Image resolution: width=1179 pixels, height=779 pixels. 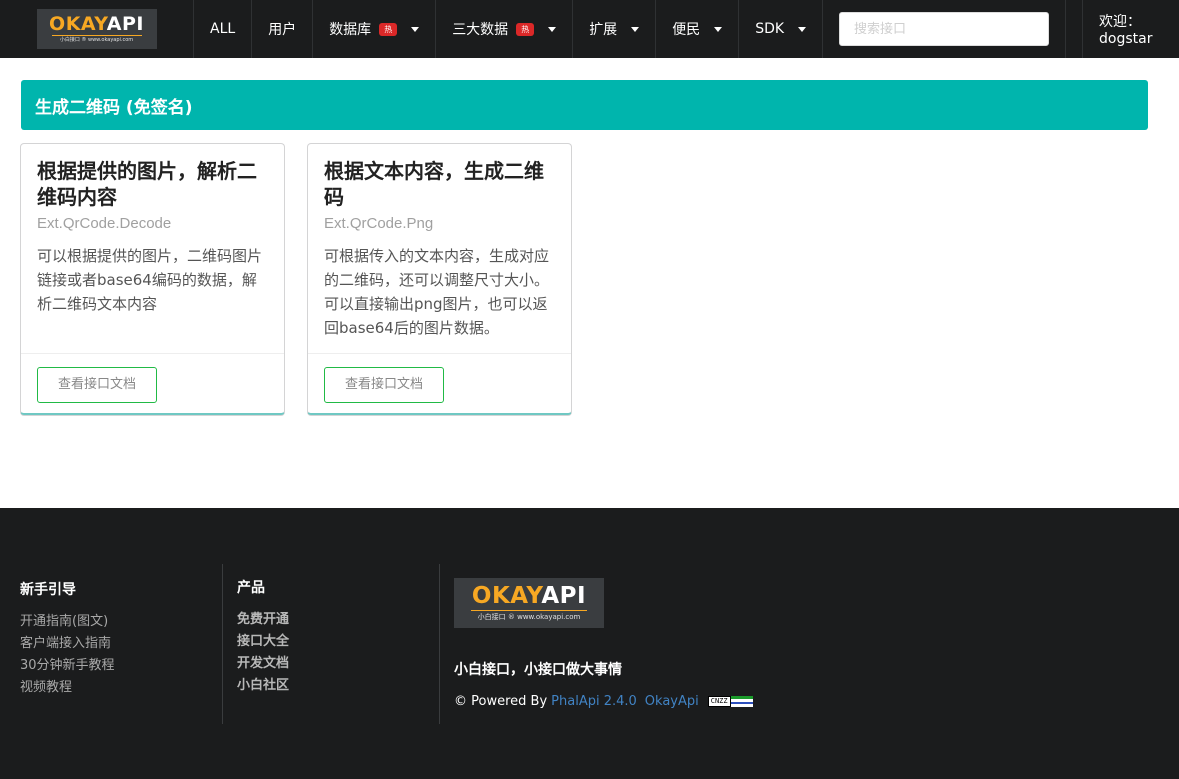 What do you see at coordinates (67, 666) in the screenshot?
I see `footer-link: 30分钟新手教程` at bounding box center [67, 666].